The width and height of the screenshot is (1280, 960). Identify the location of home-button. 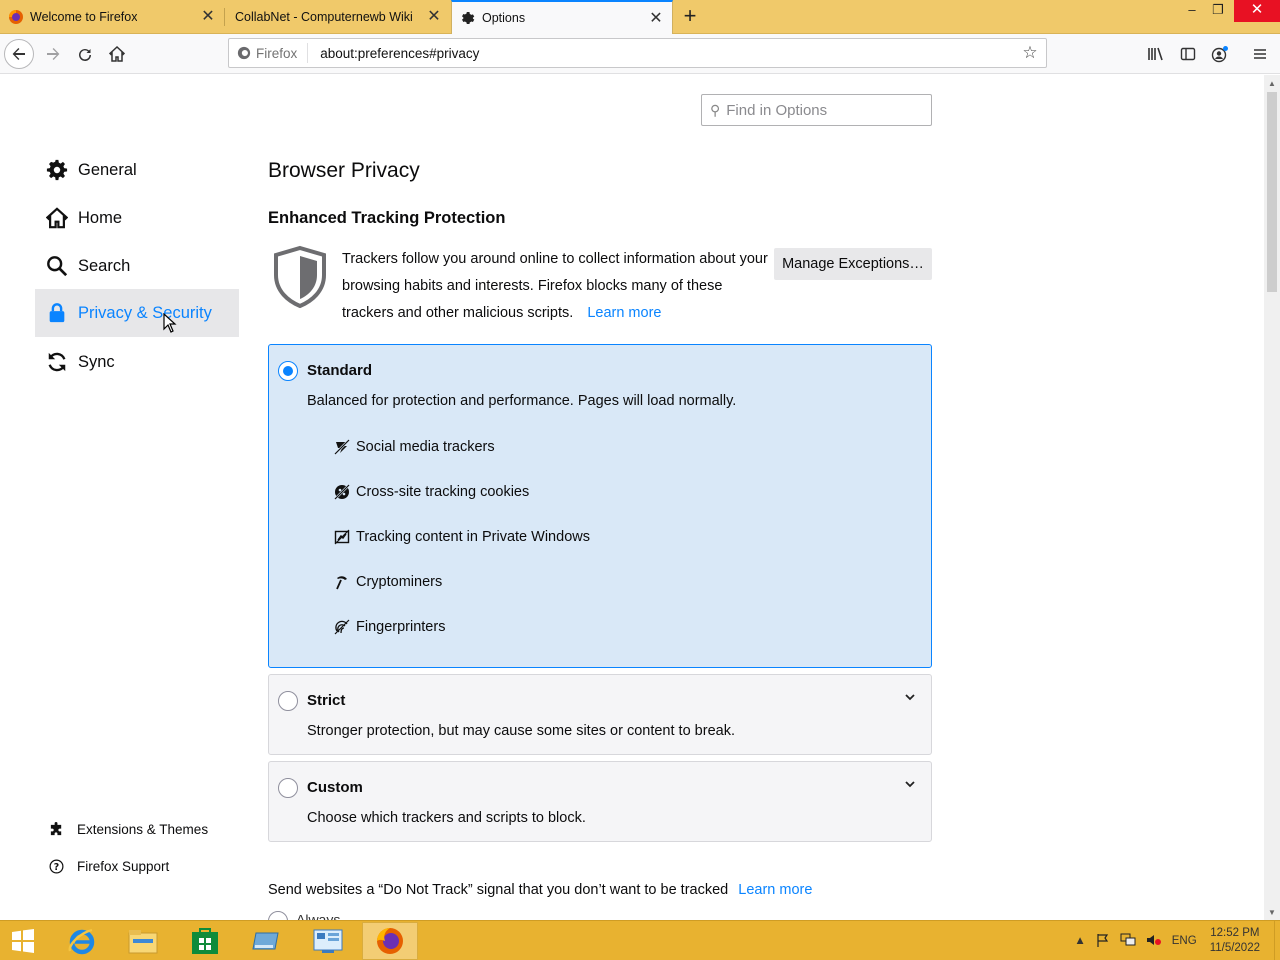
(117, 54).